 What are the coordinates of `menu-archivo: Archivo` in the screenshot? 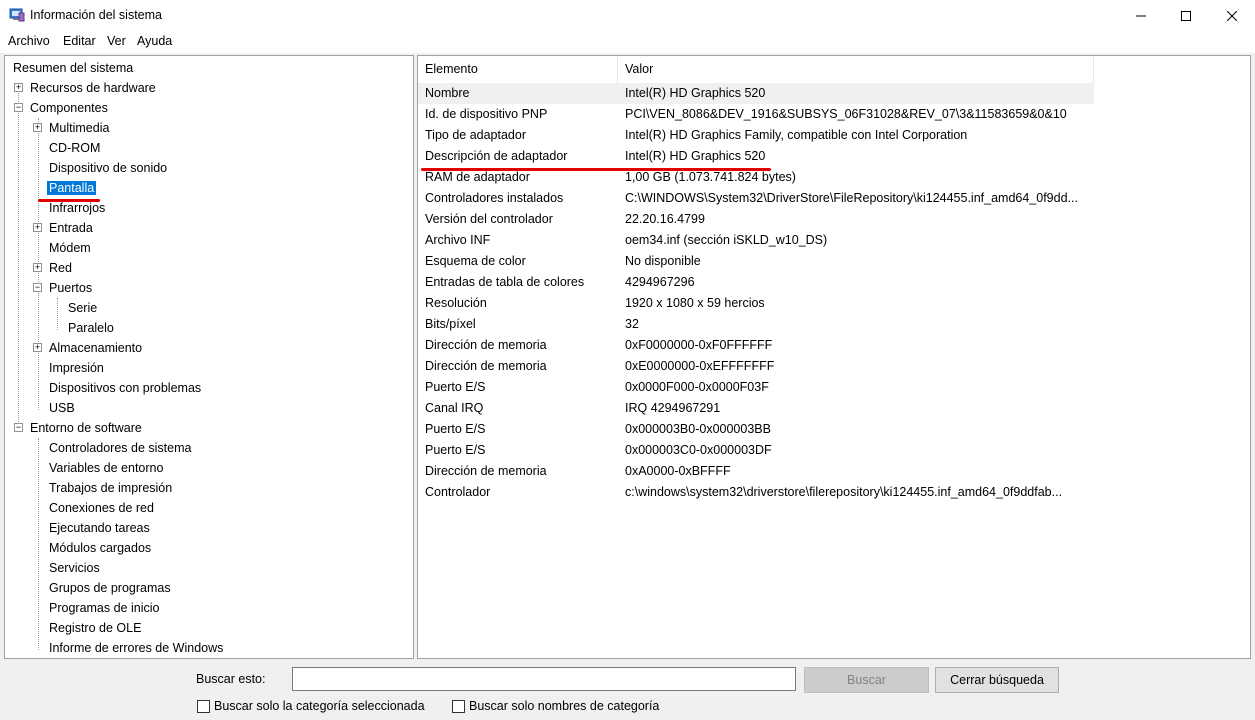 It's located at (29, 41).